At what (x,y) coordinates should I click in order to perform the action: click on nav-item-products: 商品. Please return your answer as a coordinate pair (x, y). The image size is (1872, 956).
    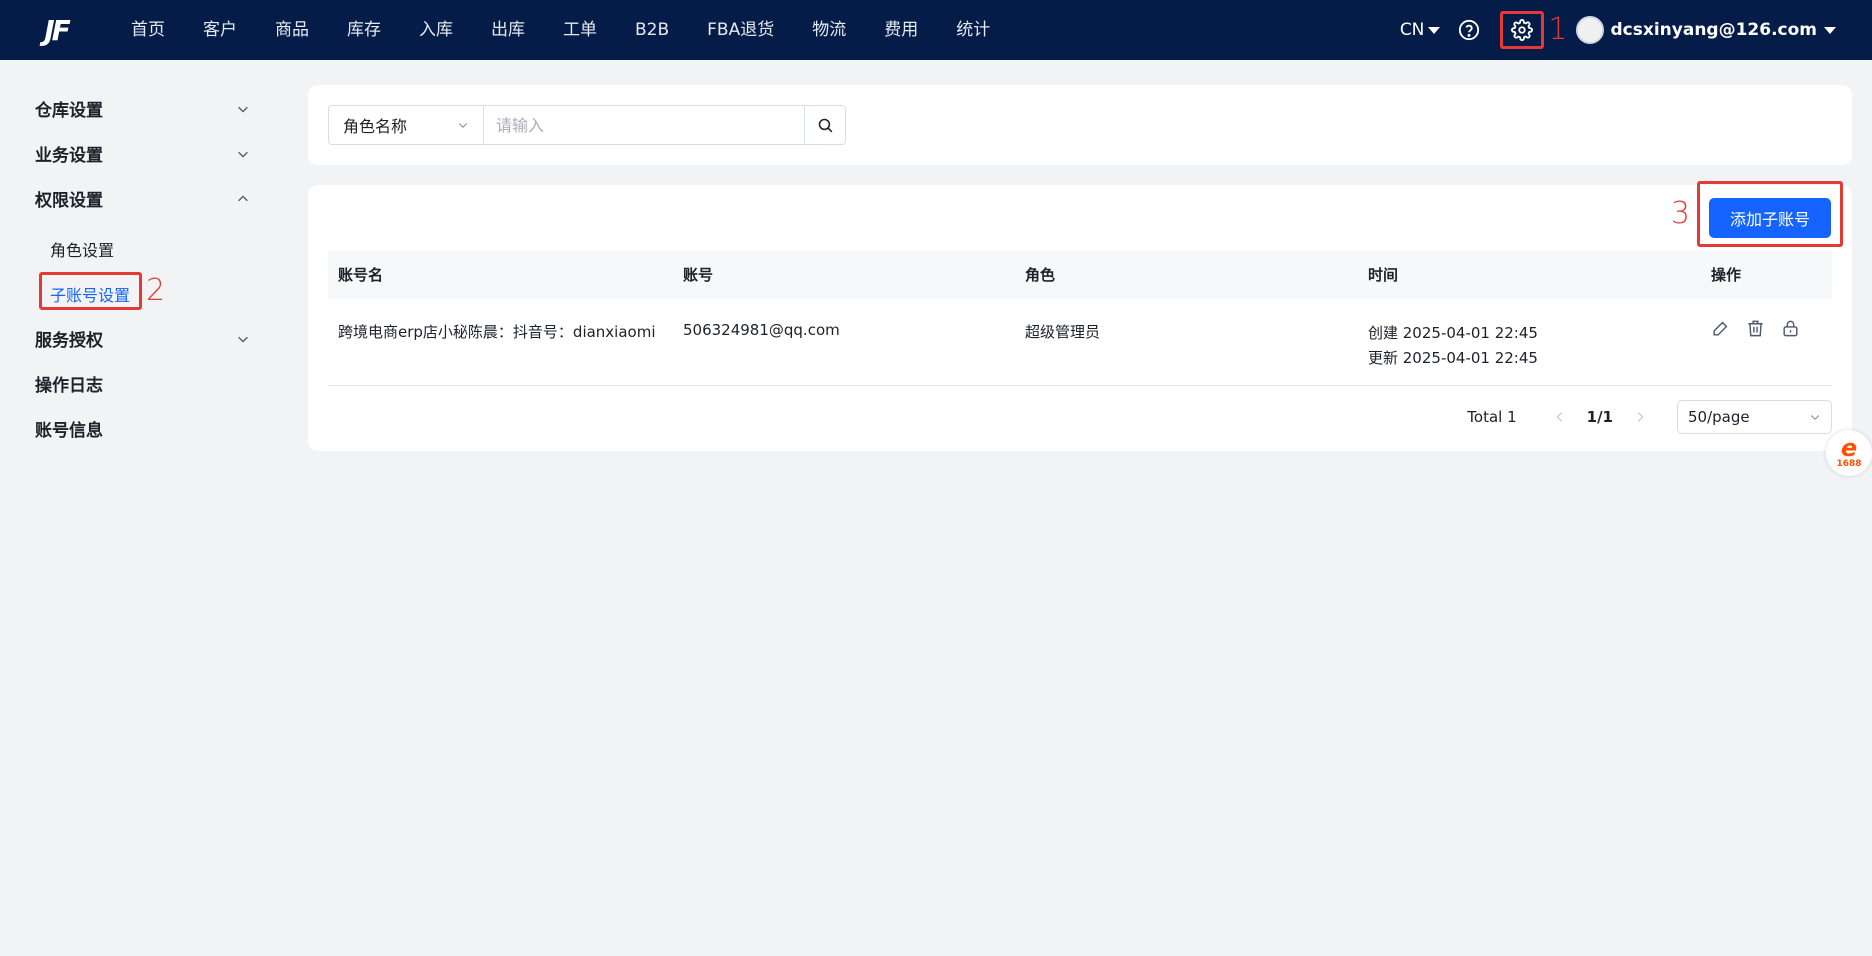
    Looking at the image, I should click on (292, 30).